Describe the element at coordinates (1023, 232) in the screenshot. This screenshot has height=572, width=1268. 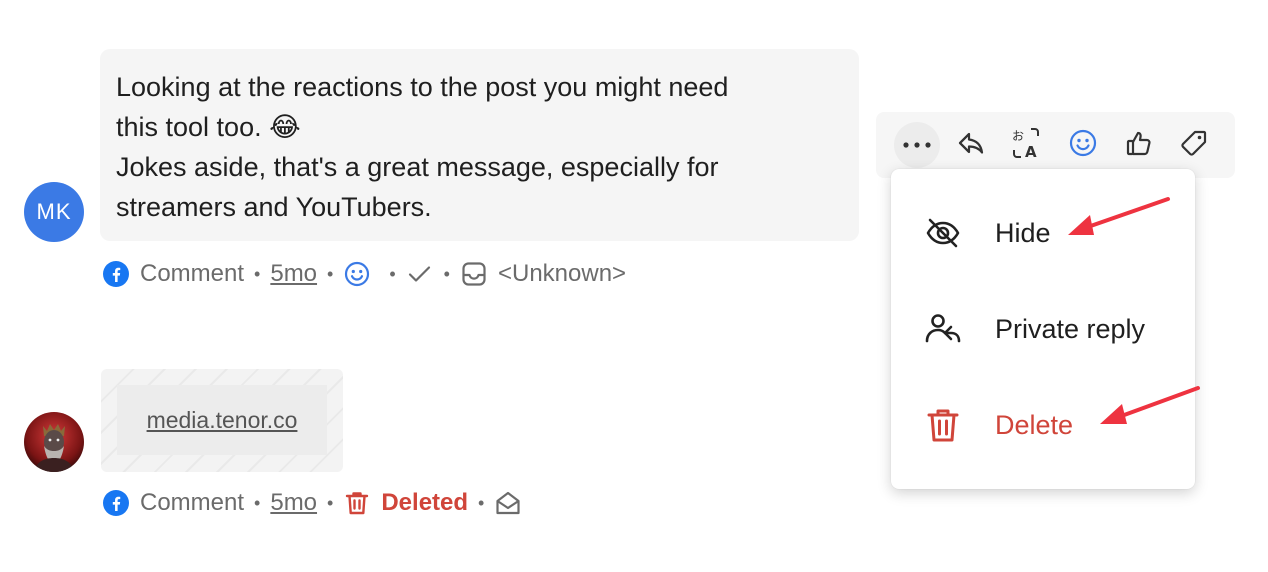
I see `menu-item-label: Hide` at that location.